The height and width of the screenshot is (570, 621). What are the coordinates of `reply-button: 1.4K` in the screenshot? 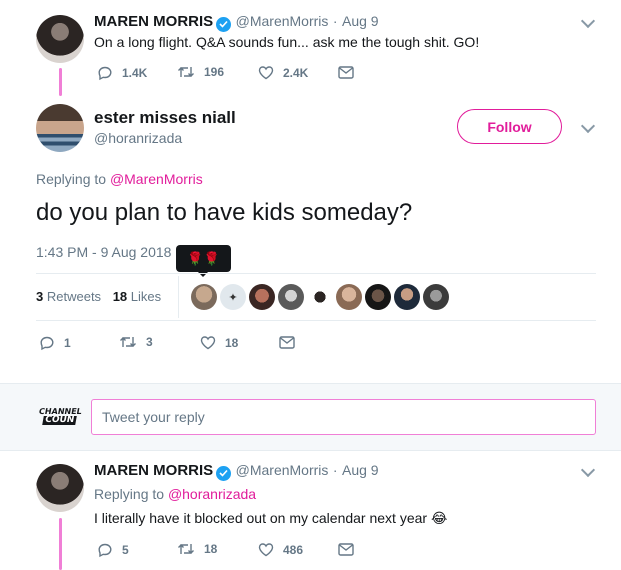 It's located at (122, 73).